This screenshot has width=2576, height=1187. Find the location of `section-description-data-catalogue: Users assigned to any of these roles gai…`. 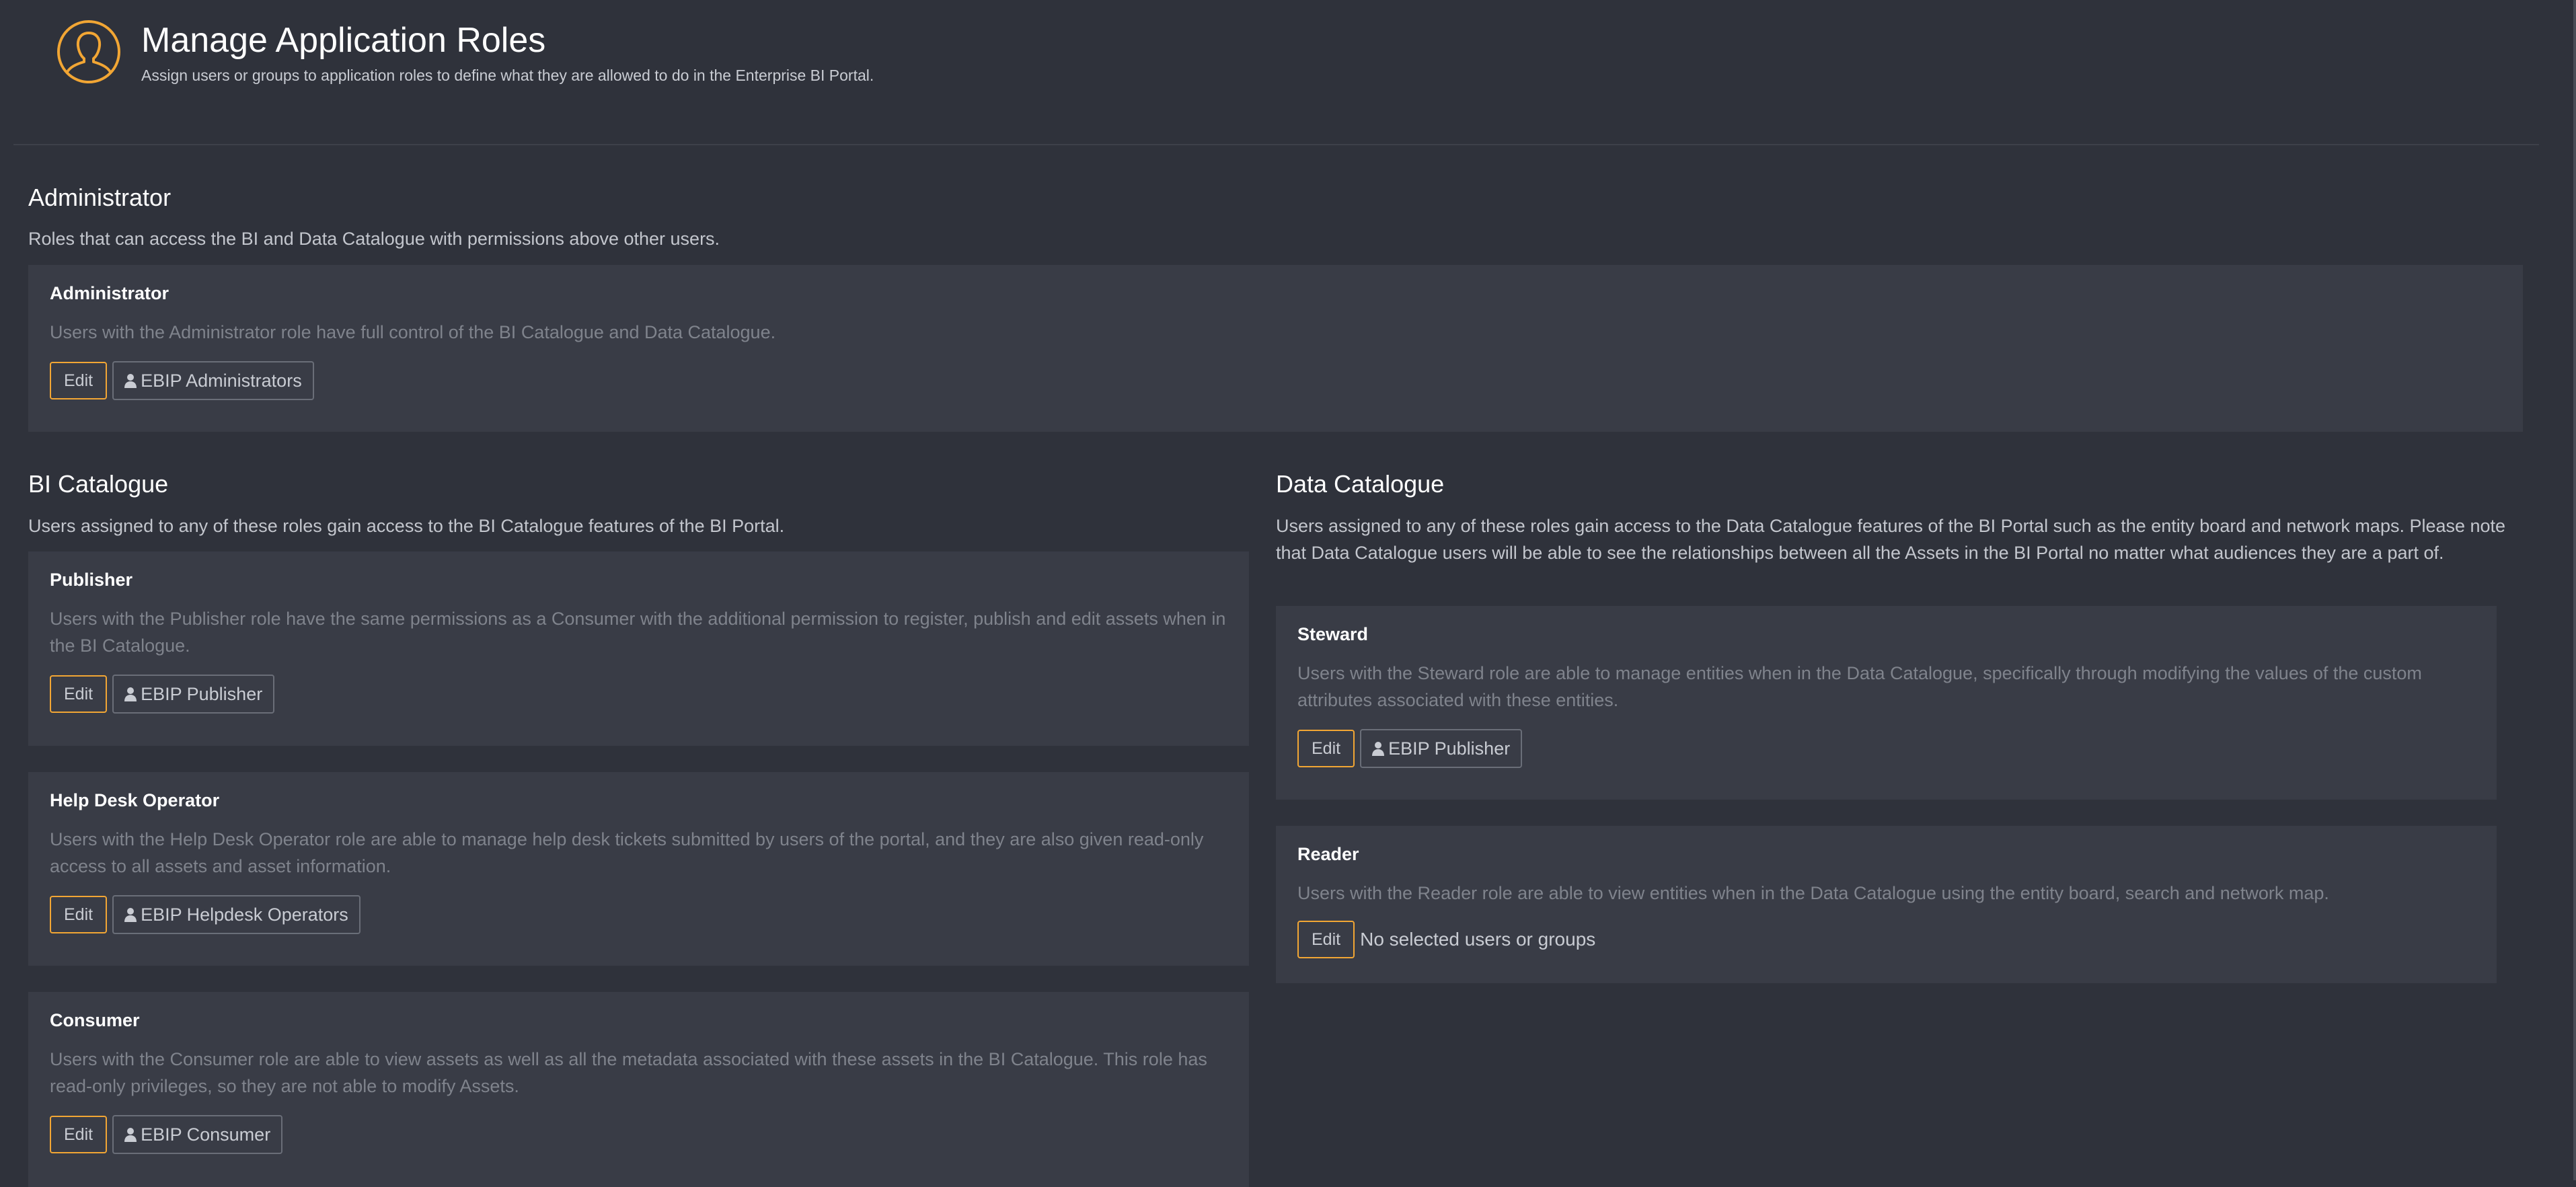

section-description-data-catalogue: Users assigned to any of these roles gai… is located at coordinates (1891, 539).